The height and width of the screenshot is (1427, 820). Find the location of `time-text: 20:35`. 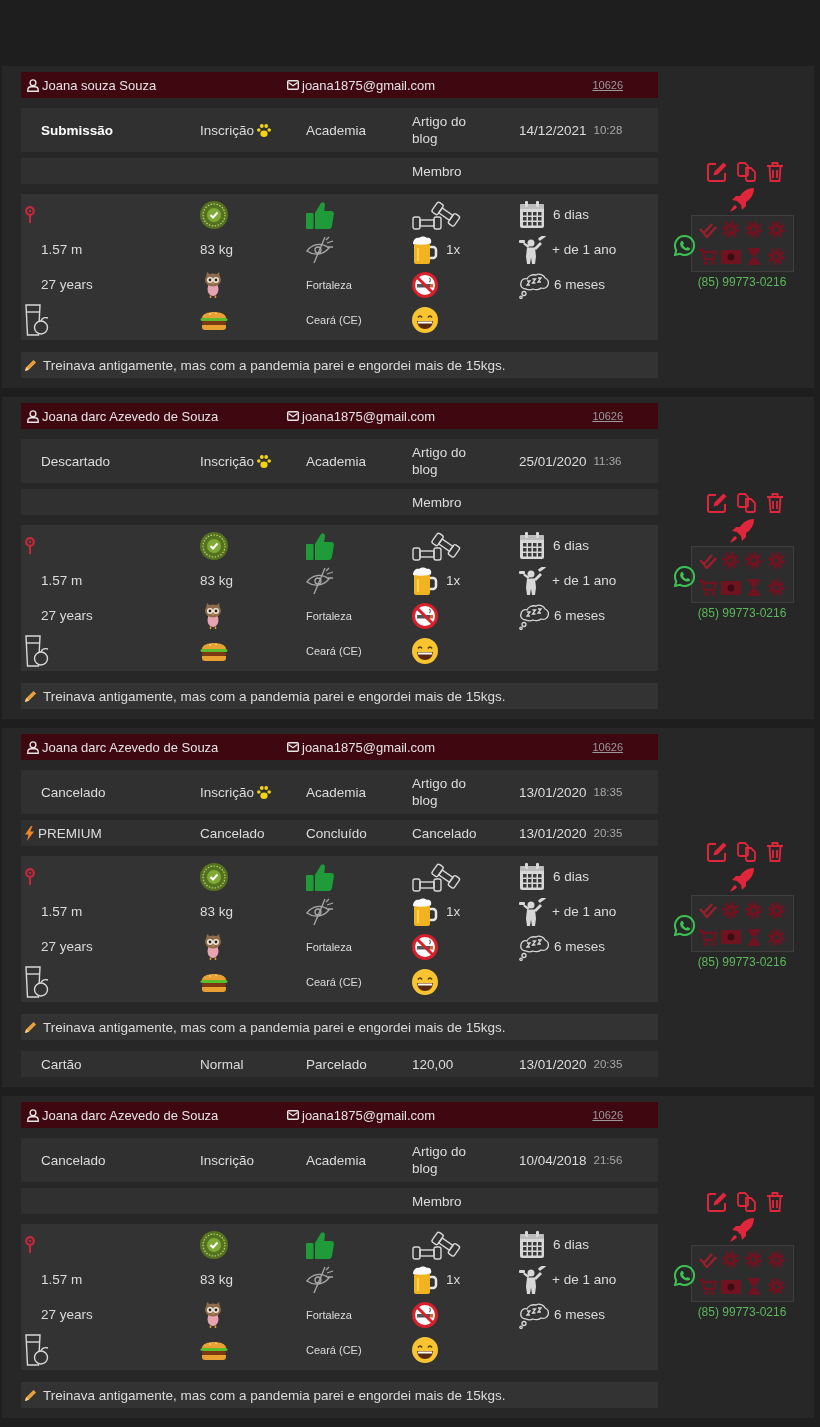

time-text: 20:35 is located at coordinates (608, 1064).